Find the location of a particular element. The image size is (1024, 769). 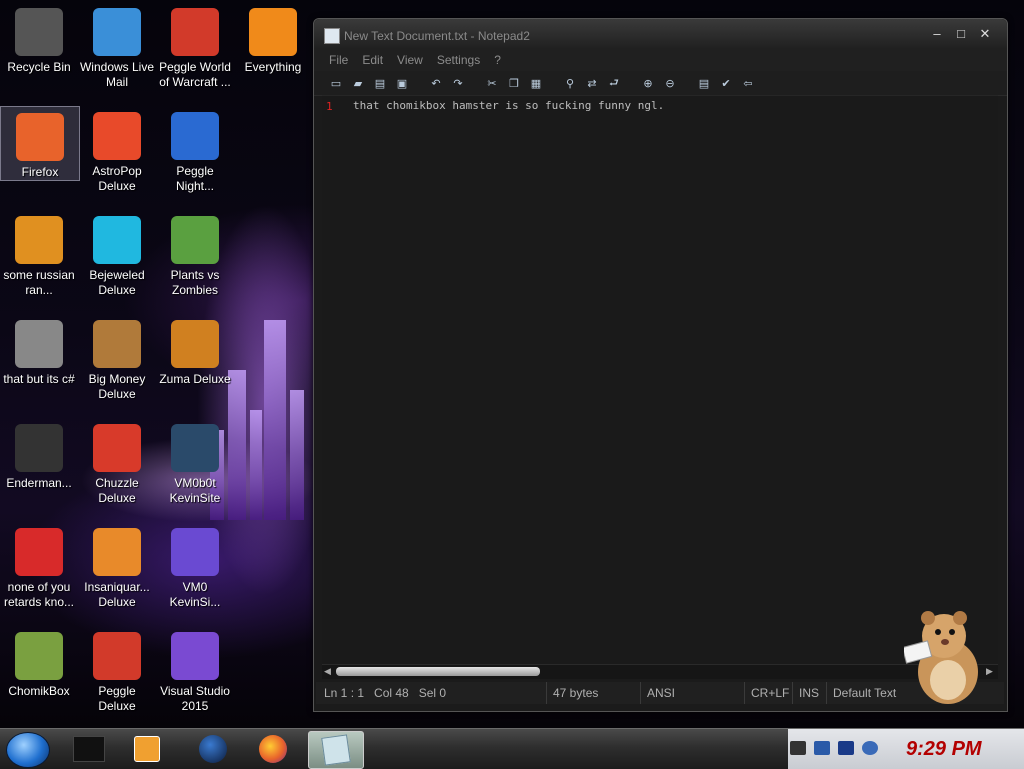

zuma-icon is located at coordinates (195, 344).